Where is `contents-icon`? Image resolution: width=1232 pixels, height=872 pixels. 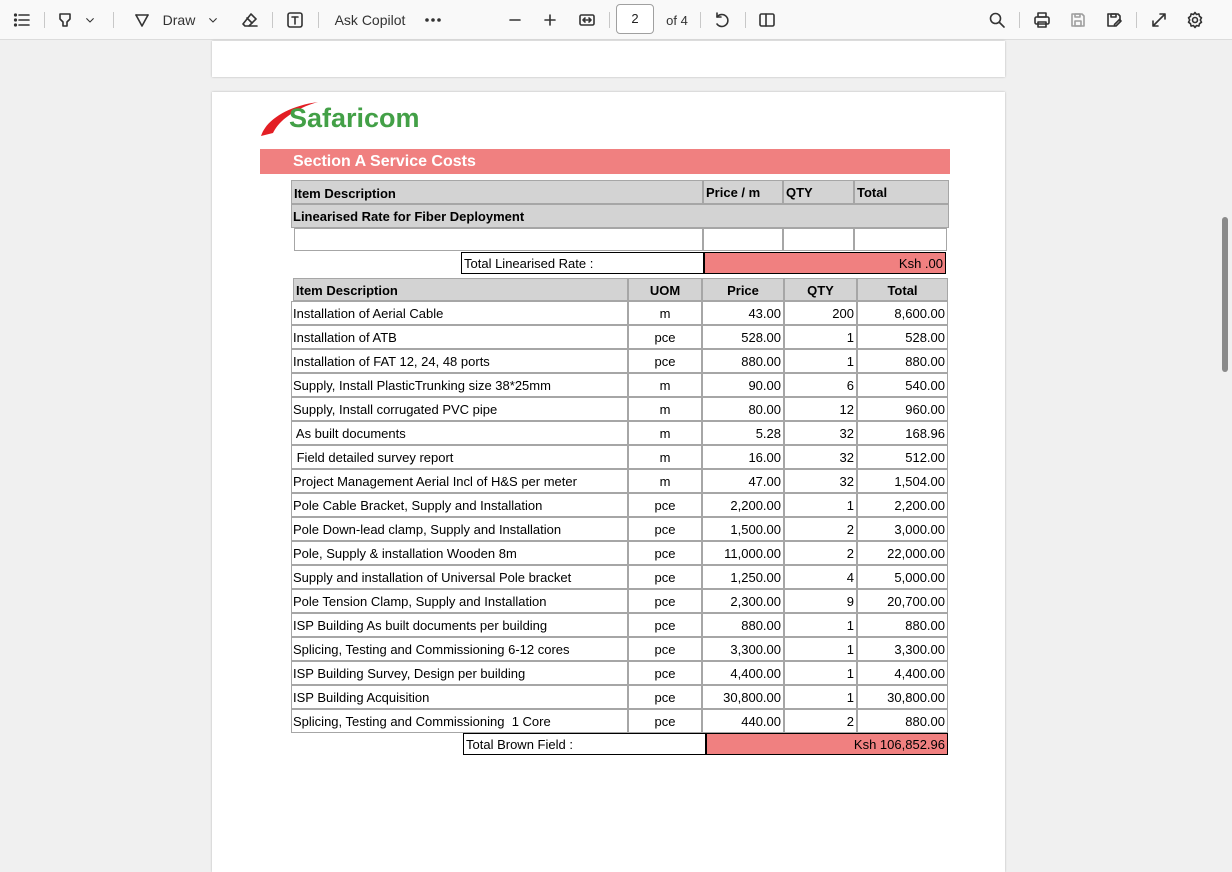 contents-icon is located at coordinates (22, 20).